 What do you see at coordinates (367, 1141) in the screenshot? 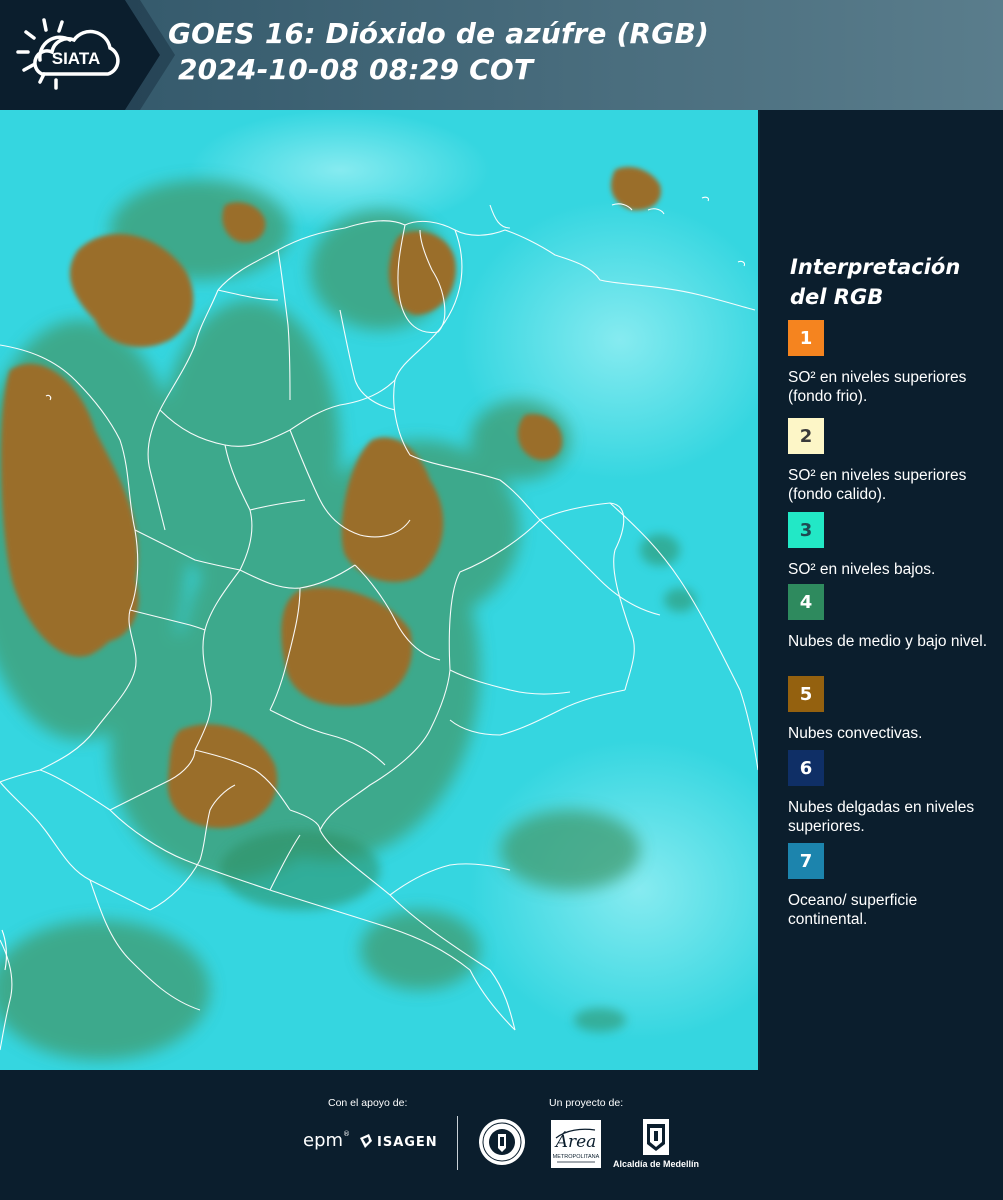
I see `isagen-triangle-icon` at bounding box center [367, 1141].